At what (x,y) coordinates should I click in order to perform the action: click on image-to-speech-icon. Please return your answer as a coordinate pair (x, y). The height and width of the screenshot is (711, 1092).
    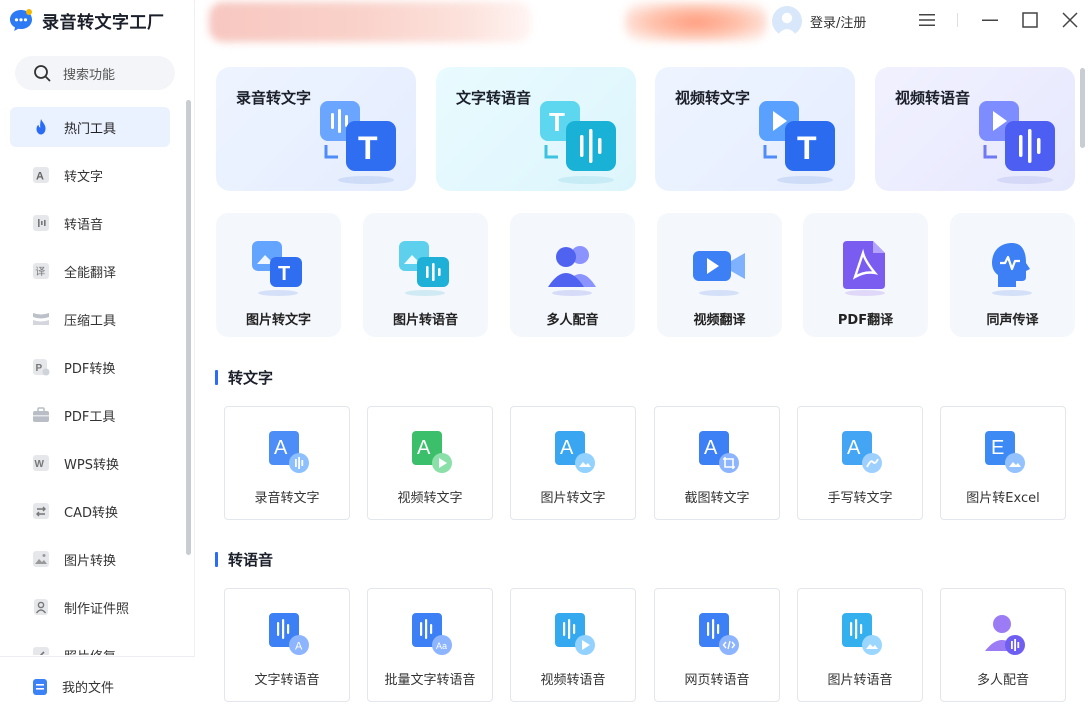
    Looking at the image, I should click on (862, 634).